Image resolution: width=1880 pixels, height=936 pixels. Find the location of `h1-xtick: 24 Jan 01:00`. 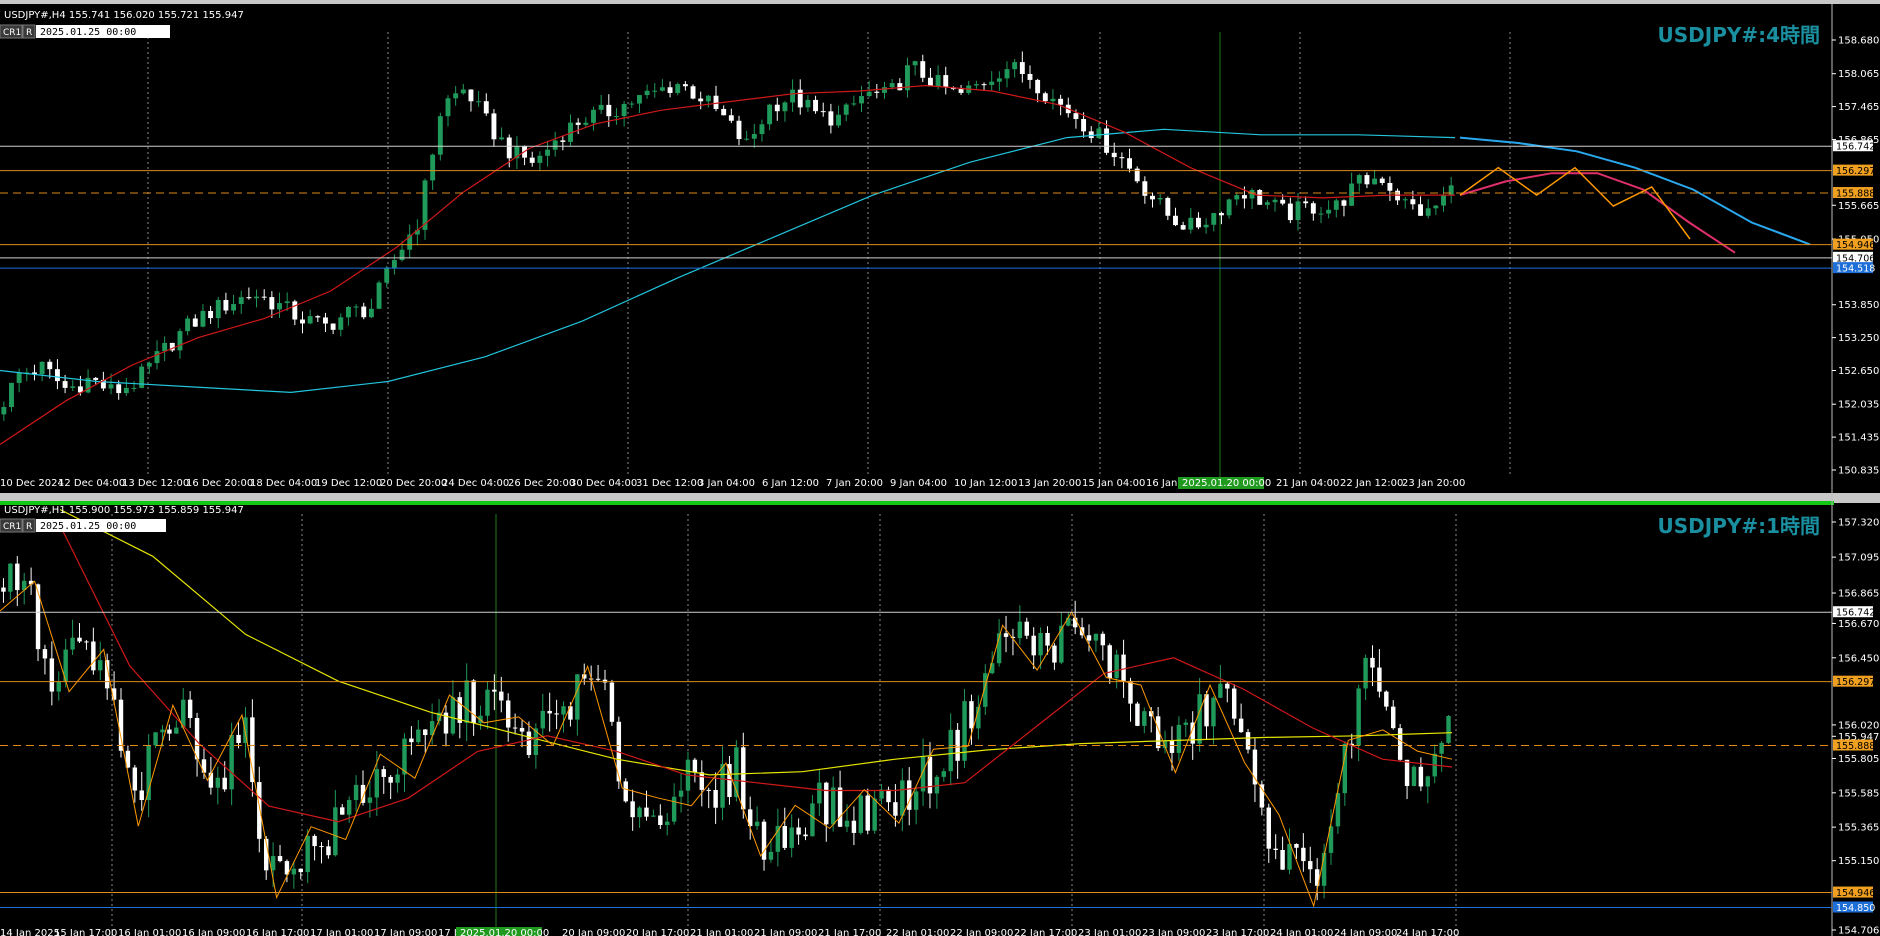

h1-xtick: 24 Jan 01:00 is located at coordinates (1301, 932).